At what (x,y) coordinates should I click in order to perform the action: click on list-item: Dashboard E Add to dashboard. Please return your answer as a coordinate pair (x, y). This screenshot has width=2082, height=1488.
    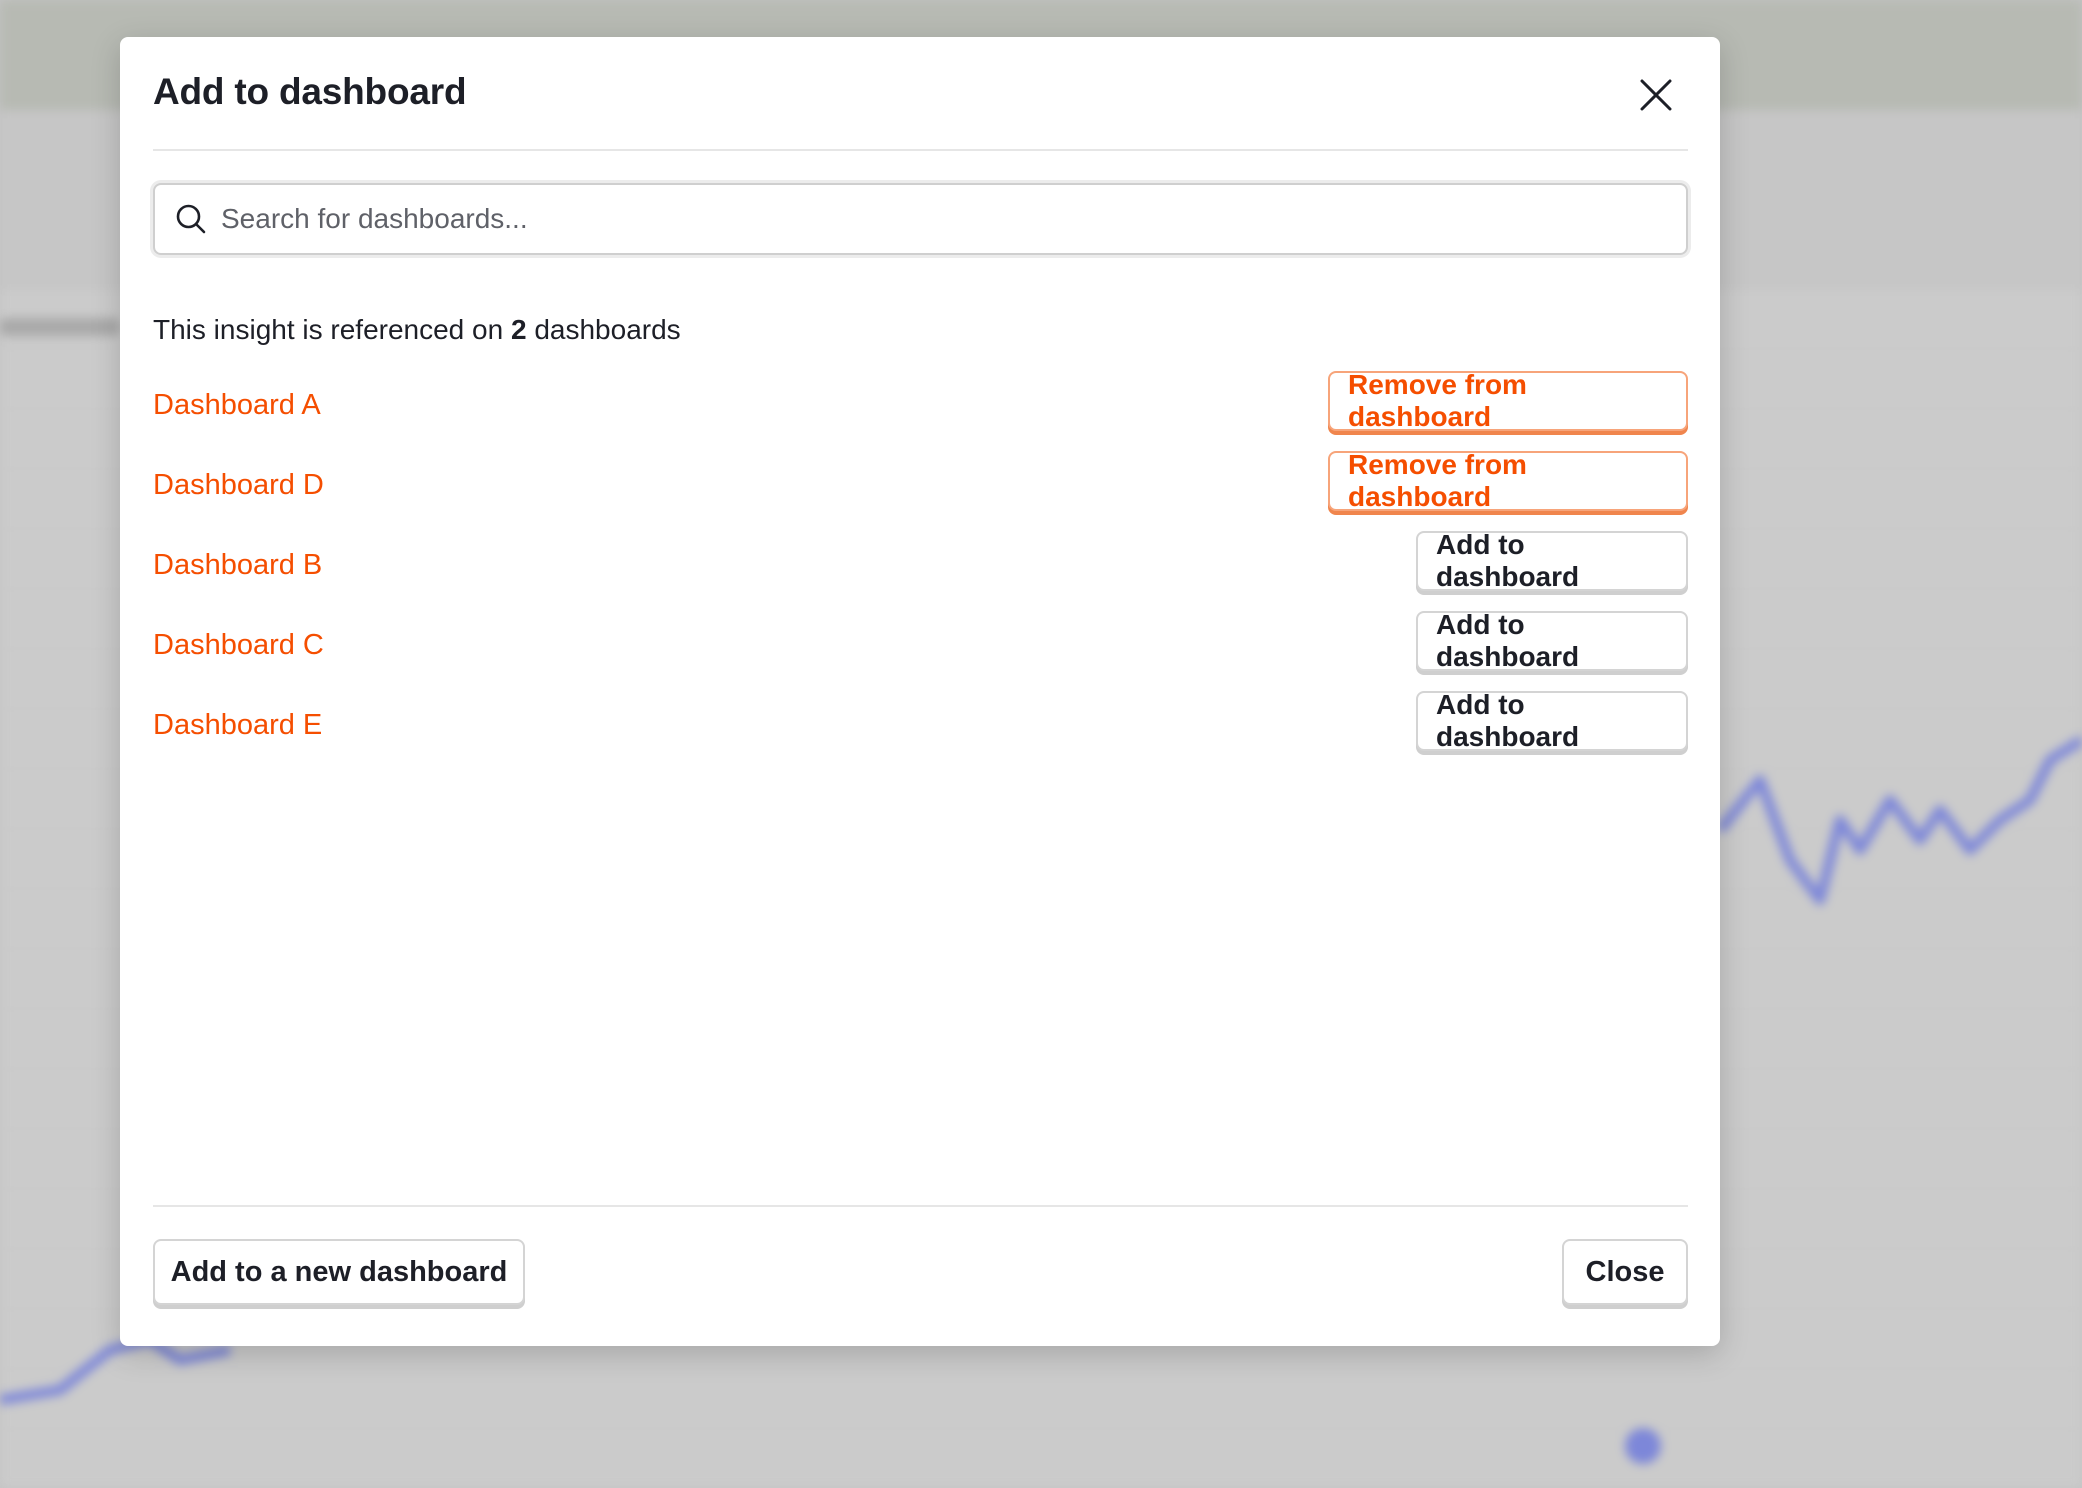
    Looking at the image, I should click on (920, 727).